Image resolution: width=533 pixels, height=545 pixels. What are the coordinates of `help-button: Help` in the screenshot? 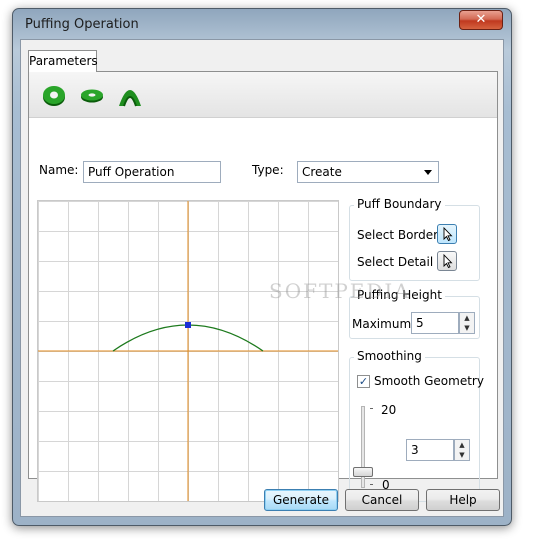 It's located at (463, 500).